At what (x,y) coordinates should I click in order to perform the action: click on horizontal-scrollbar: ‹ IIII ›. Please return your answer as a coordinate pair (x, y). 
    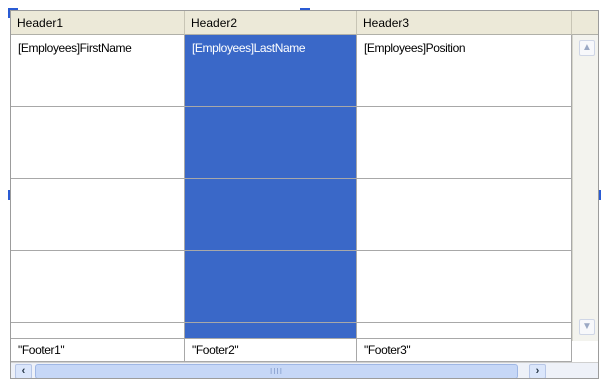
    Looking at the image, I should click on (304, 370).